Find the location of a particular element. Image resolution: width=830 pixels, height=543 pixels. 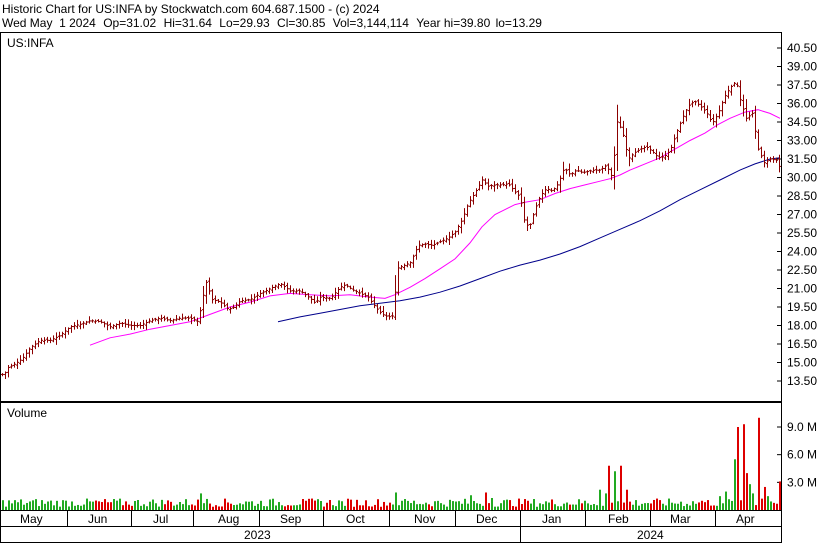

price-tick-label: 13.50 is located at coordinates (802, 381).